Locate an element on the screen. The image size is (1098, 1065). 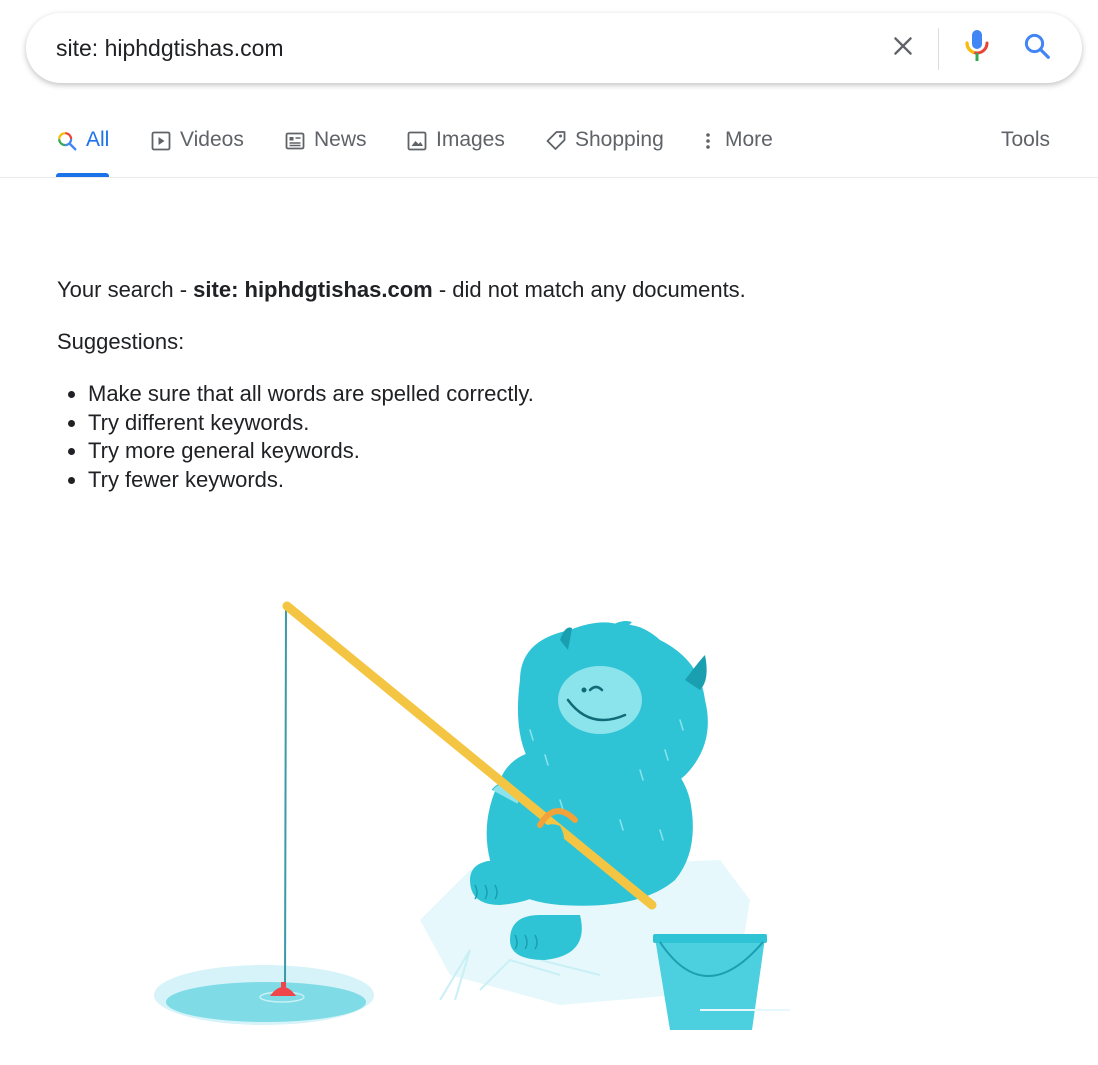
tab-all: All is located at coordinates (83, 152).